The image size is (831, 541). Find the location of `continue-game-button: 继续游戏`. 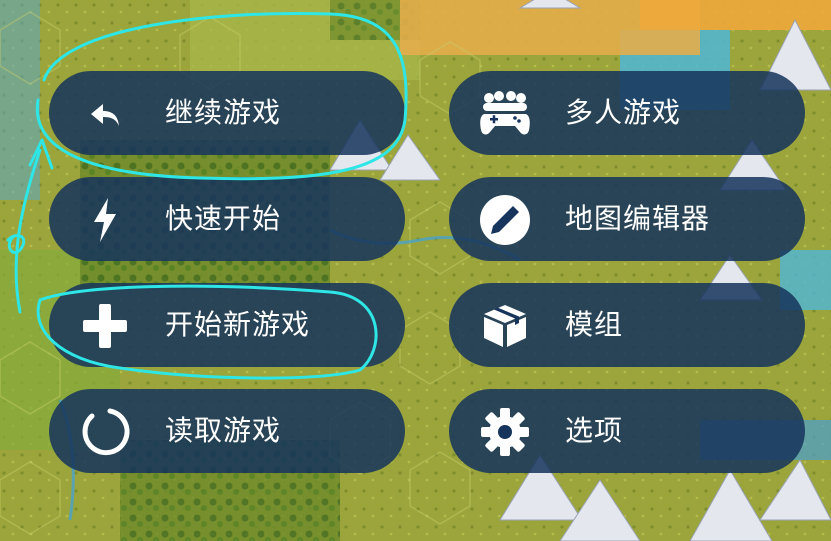

continue-game-button: 继续游戏 is located at coordinates (227, 113).